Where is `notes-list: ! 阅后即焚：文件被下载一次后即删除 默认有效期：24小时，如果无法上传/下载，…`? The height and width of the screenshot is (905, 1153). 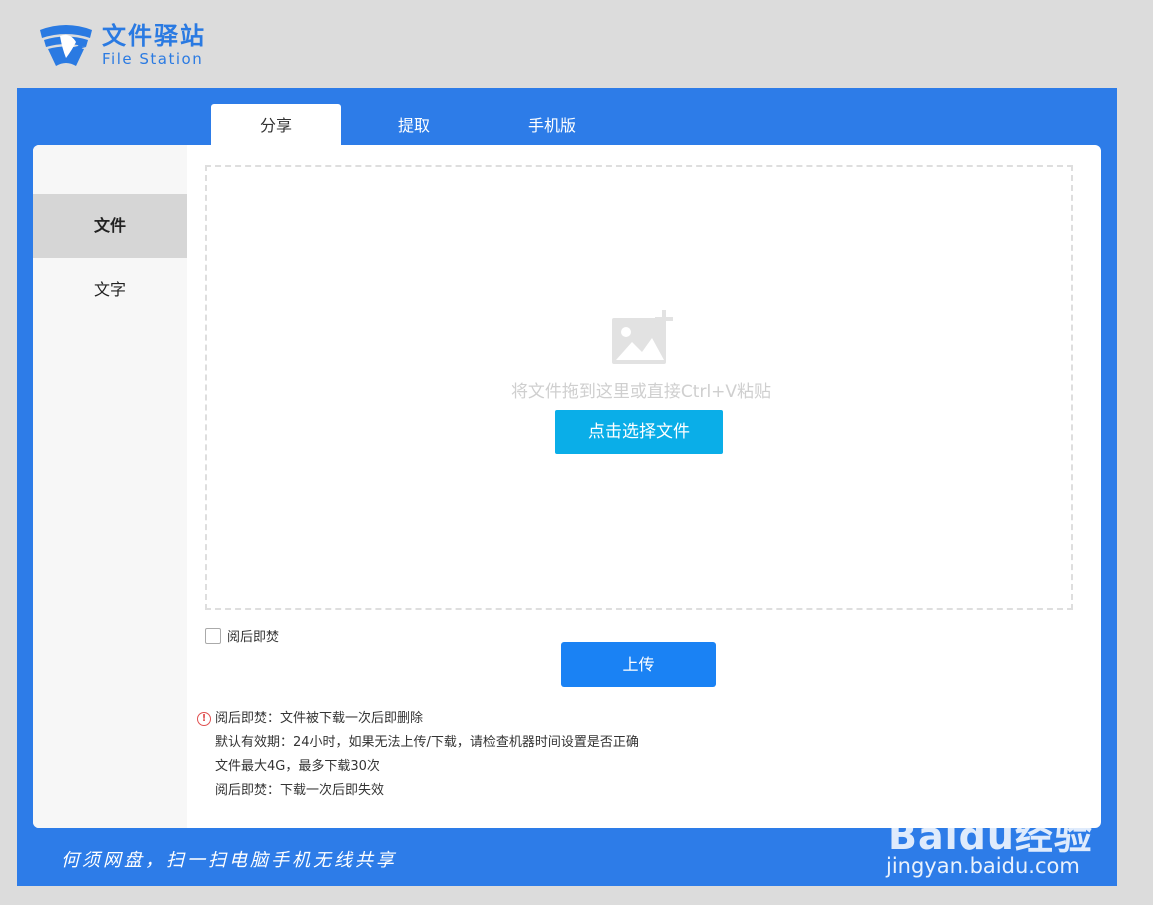
notes-list: ! 阅后即焚：文件被下载一次后即删除 默认有效期：24小时，如果无法上传/下载，… is located at coordinates (418, 755).